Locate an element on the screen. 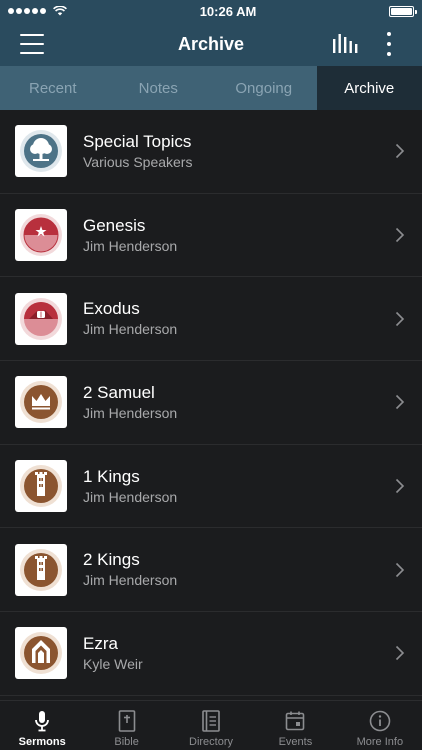 Image resolution: width=422 pixels, height=750 pixels. series-title: 2 Kings is located at coordinates (111, 560).